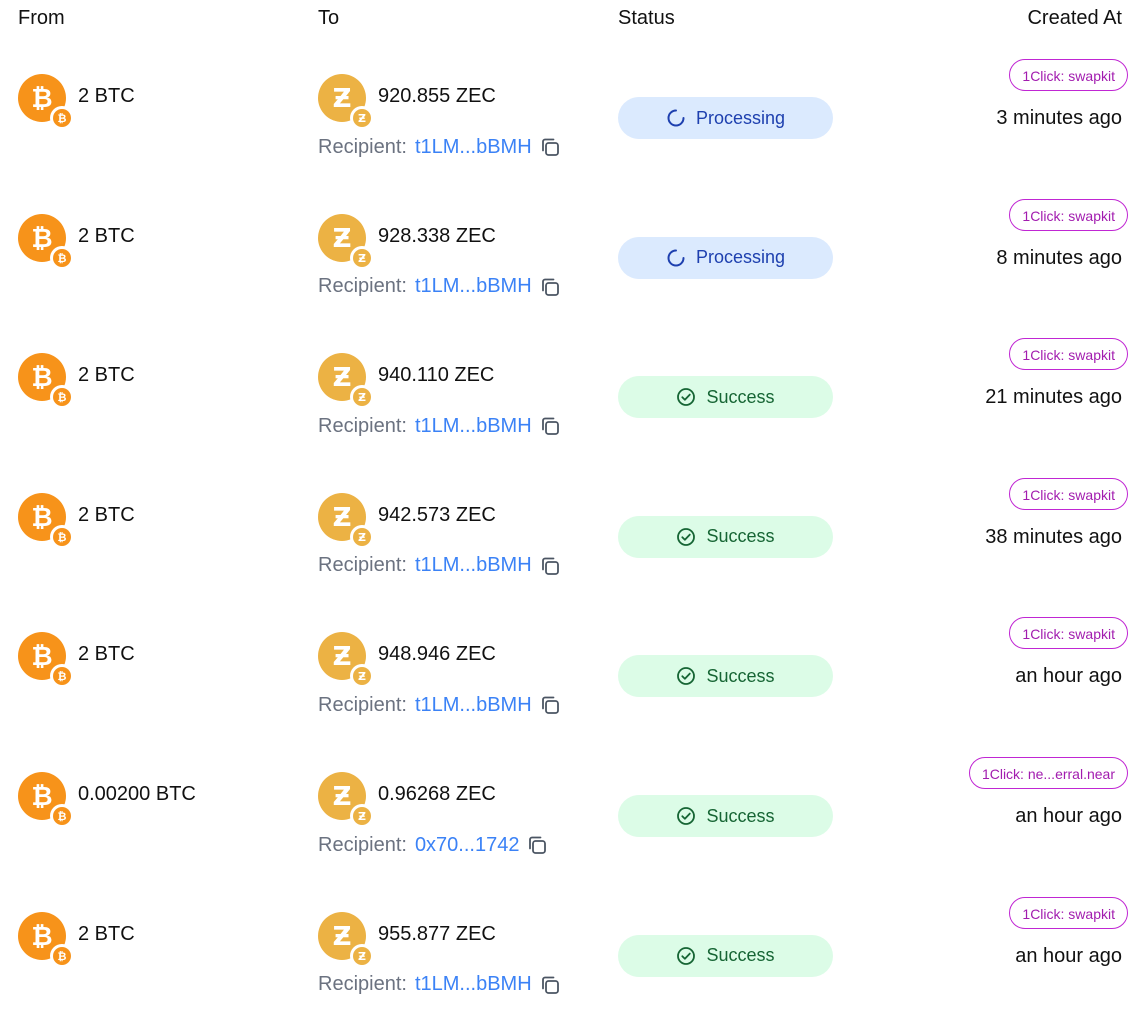  What do you see at coordinates (646, 18) in the screenshot?
I see `column-header-status: Status` at bounding box center [646, 18].